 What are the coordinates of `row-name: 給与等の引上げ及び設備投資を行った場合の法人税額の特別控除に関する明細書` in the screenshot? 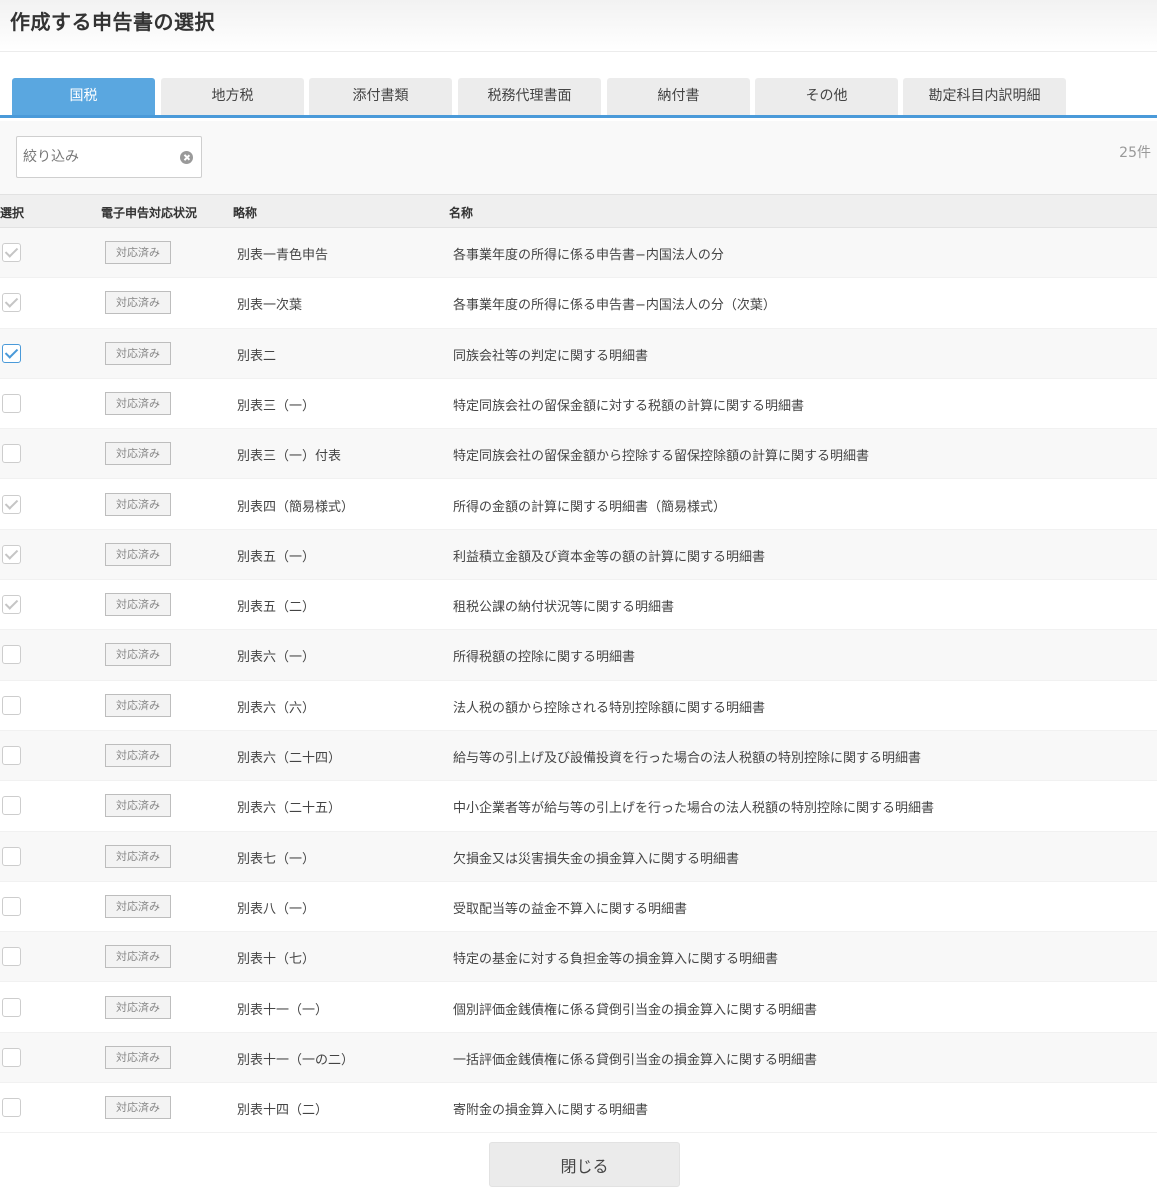 It's located at (687, 758).